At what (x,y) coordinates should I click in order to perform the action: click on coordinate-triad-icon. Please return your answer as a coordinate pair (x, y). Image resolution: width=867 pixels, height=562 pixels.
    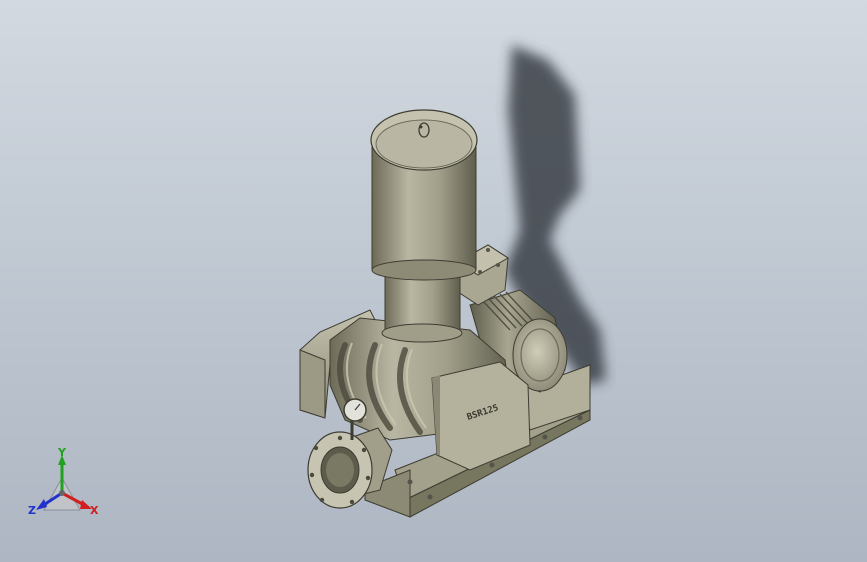
    Looking at the image, I should click on (64, 483).